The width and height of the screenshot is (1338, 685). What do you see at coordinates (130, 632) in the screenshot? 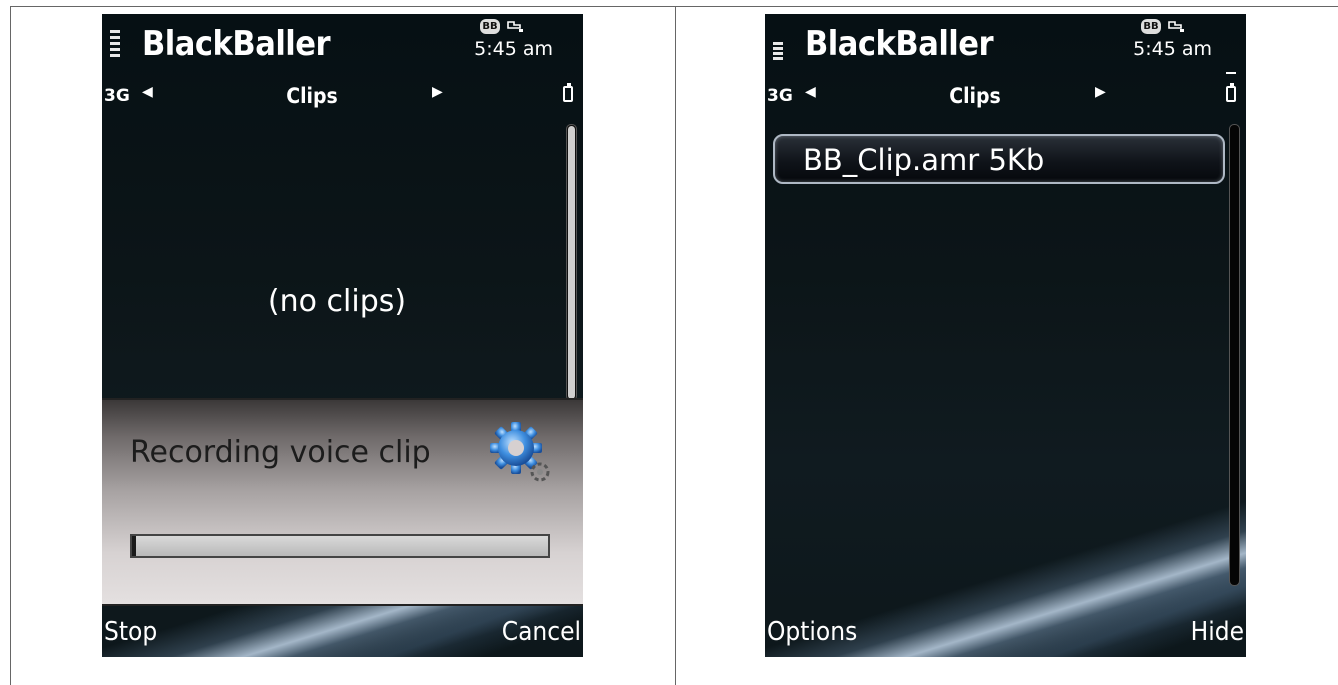
I see `stop-button: Stop` at bounding box center [130, 632].